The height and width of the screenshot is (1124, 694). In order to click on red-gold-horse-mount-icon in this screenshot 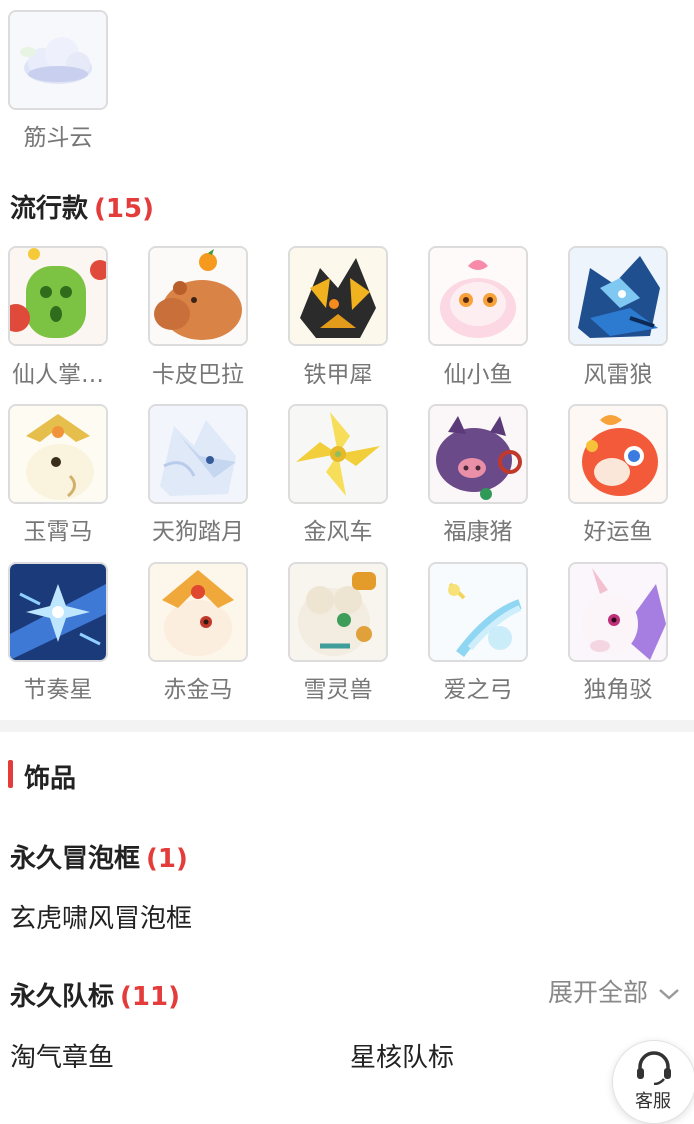, I will do `click(198, 612)`.